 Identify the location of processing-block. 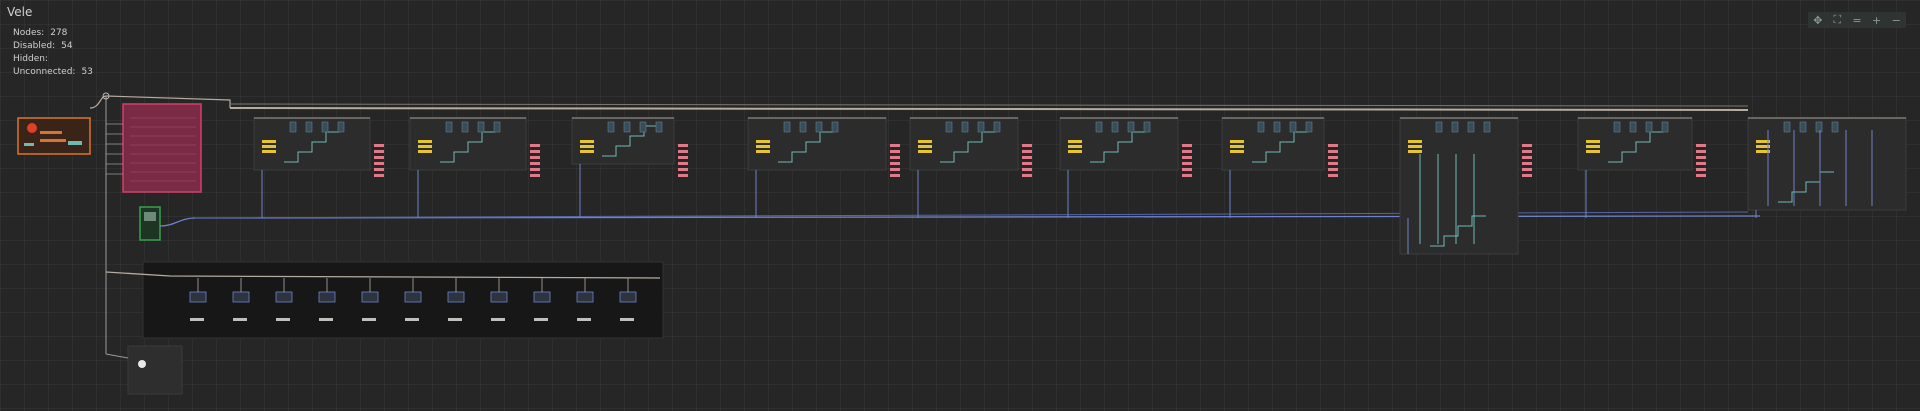
(1119, 144).